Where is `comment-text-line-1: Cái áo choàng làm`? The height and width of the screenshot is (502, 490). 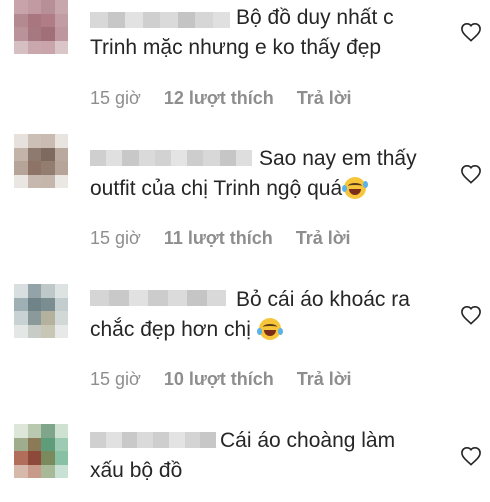
comment-text-line-1: Cái áo choàng làm is located at coordinates (308, 440).